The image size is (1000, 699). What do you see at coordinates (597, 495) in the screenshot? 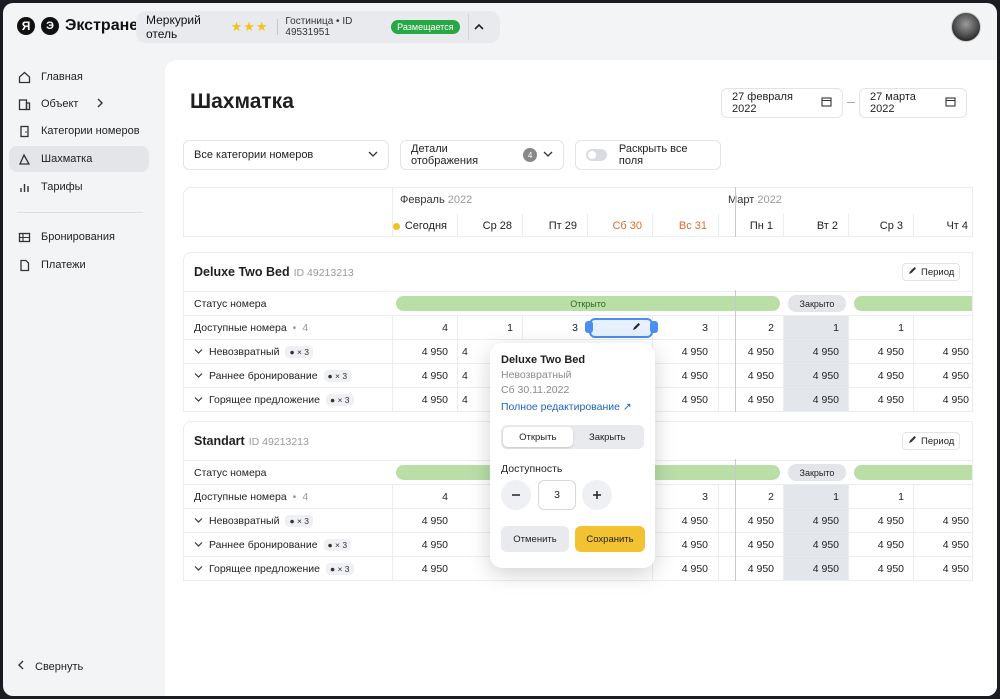
I see `increment-button` at bounding box center [597, 495].